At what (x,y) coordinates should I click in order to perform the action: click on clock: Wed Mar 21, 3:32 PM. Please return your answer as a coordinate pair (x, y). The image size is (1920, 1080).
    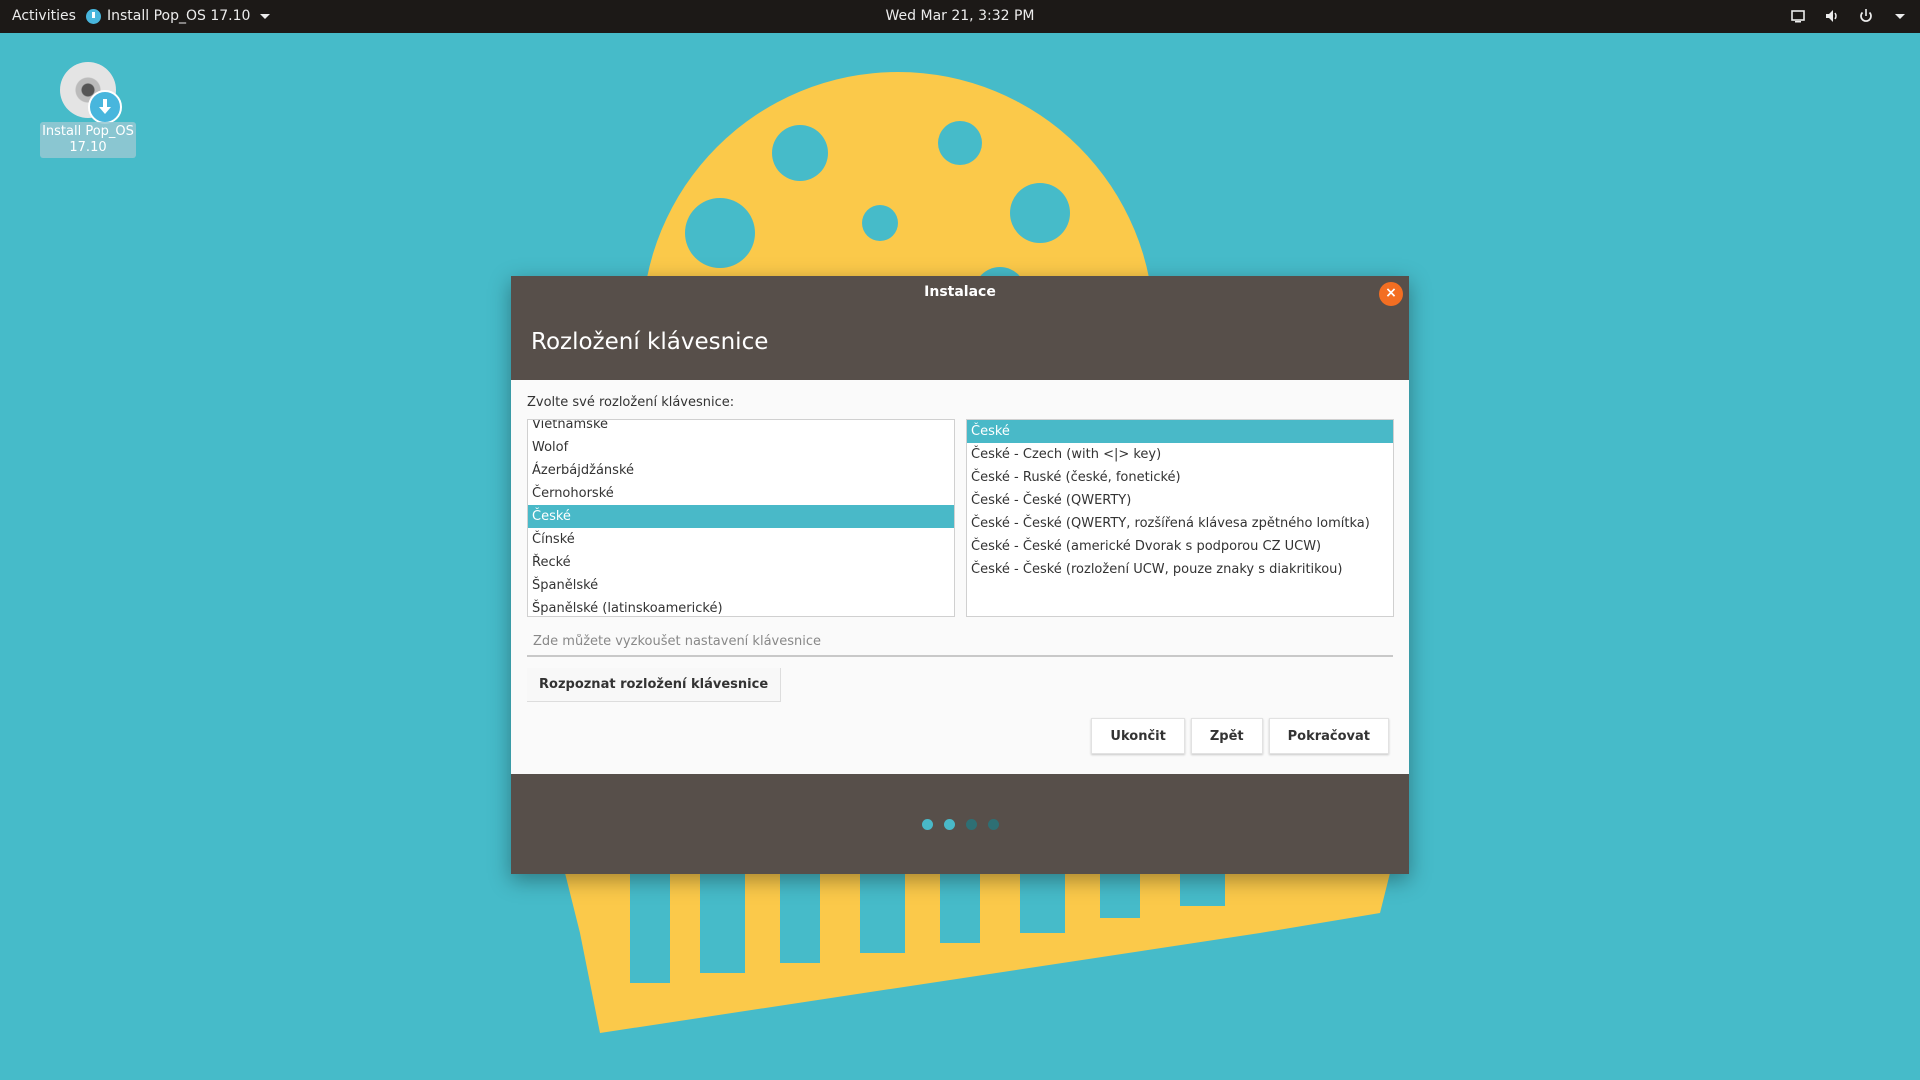
    Looking at the image, I should click on (960, 16).